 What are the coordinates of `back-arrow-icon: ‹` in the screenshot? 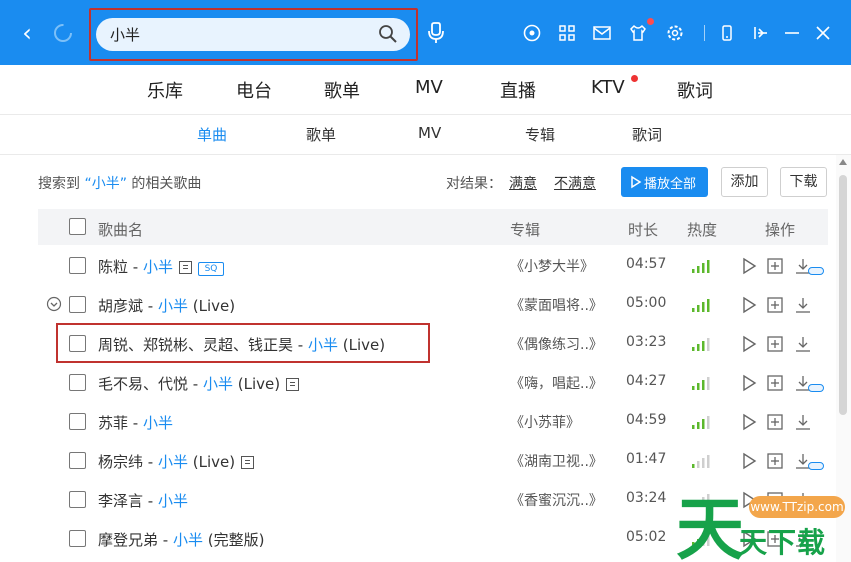 It's located at (27, 33).